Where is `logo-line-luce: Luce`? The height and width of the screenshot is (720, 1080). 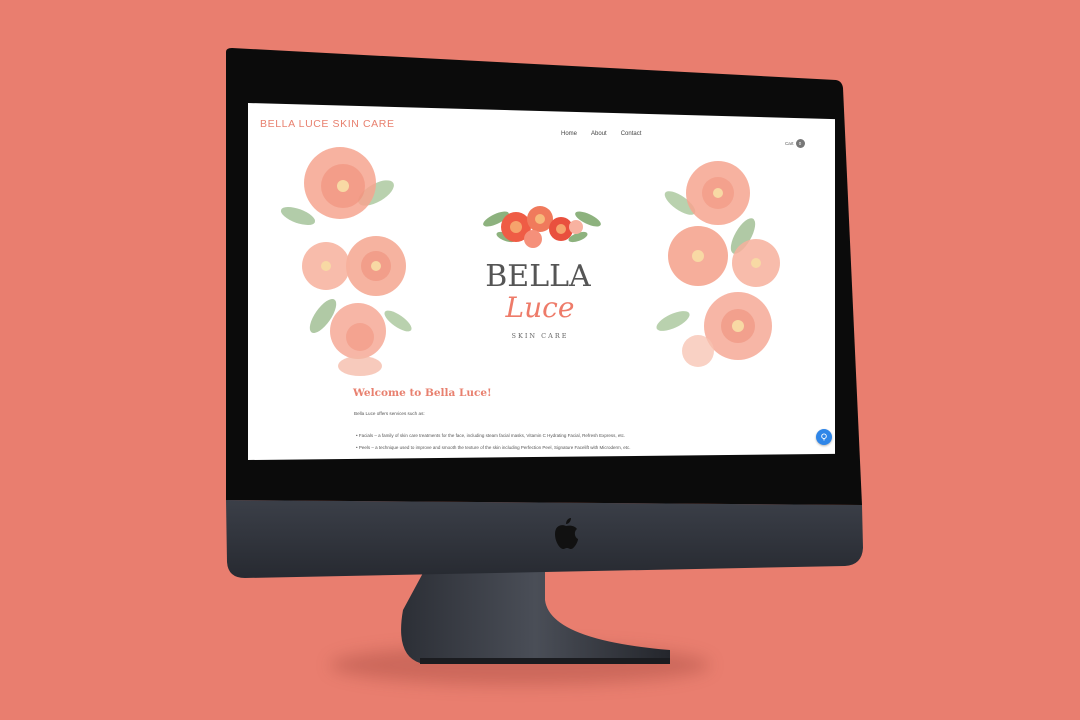
logo-line-luce: Luce is located at coordinates (540, 307).